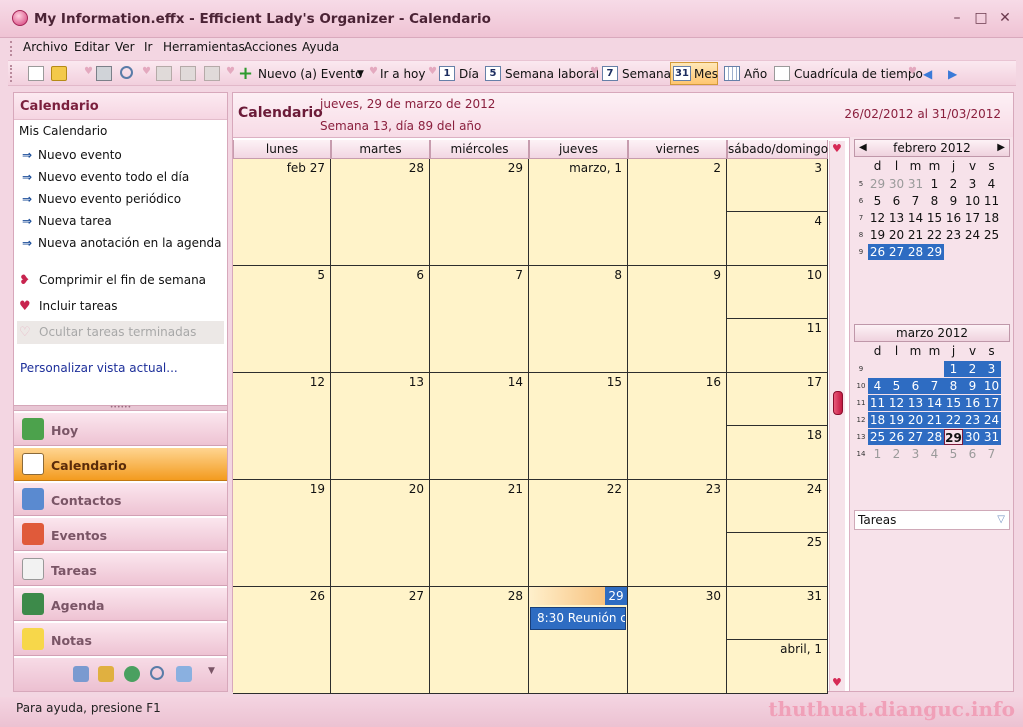 The height and width of the screenshot is (727, 1023). What do you see at coordinates (578, 212) in the screenshot?
I see `day-cell: marzo, 1` at bounding box center [578, 212].